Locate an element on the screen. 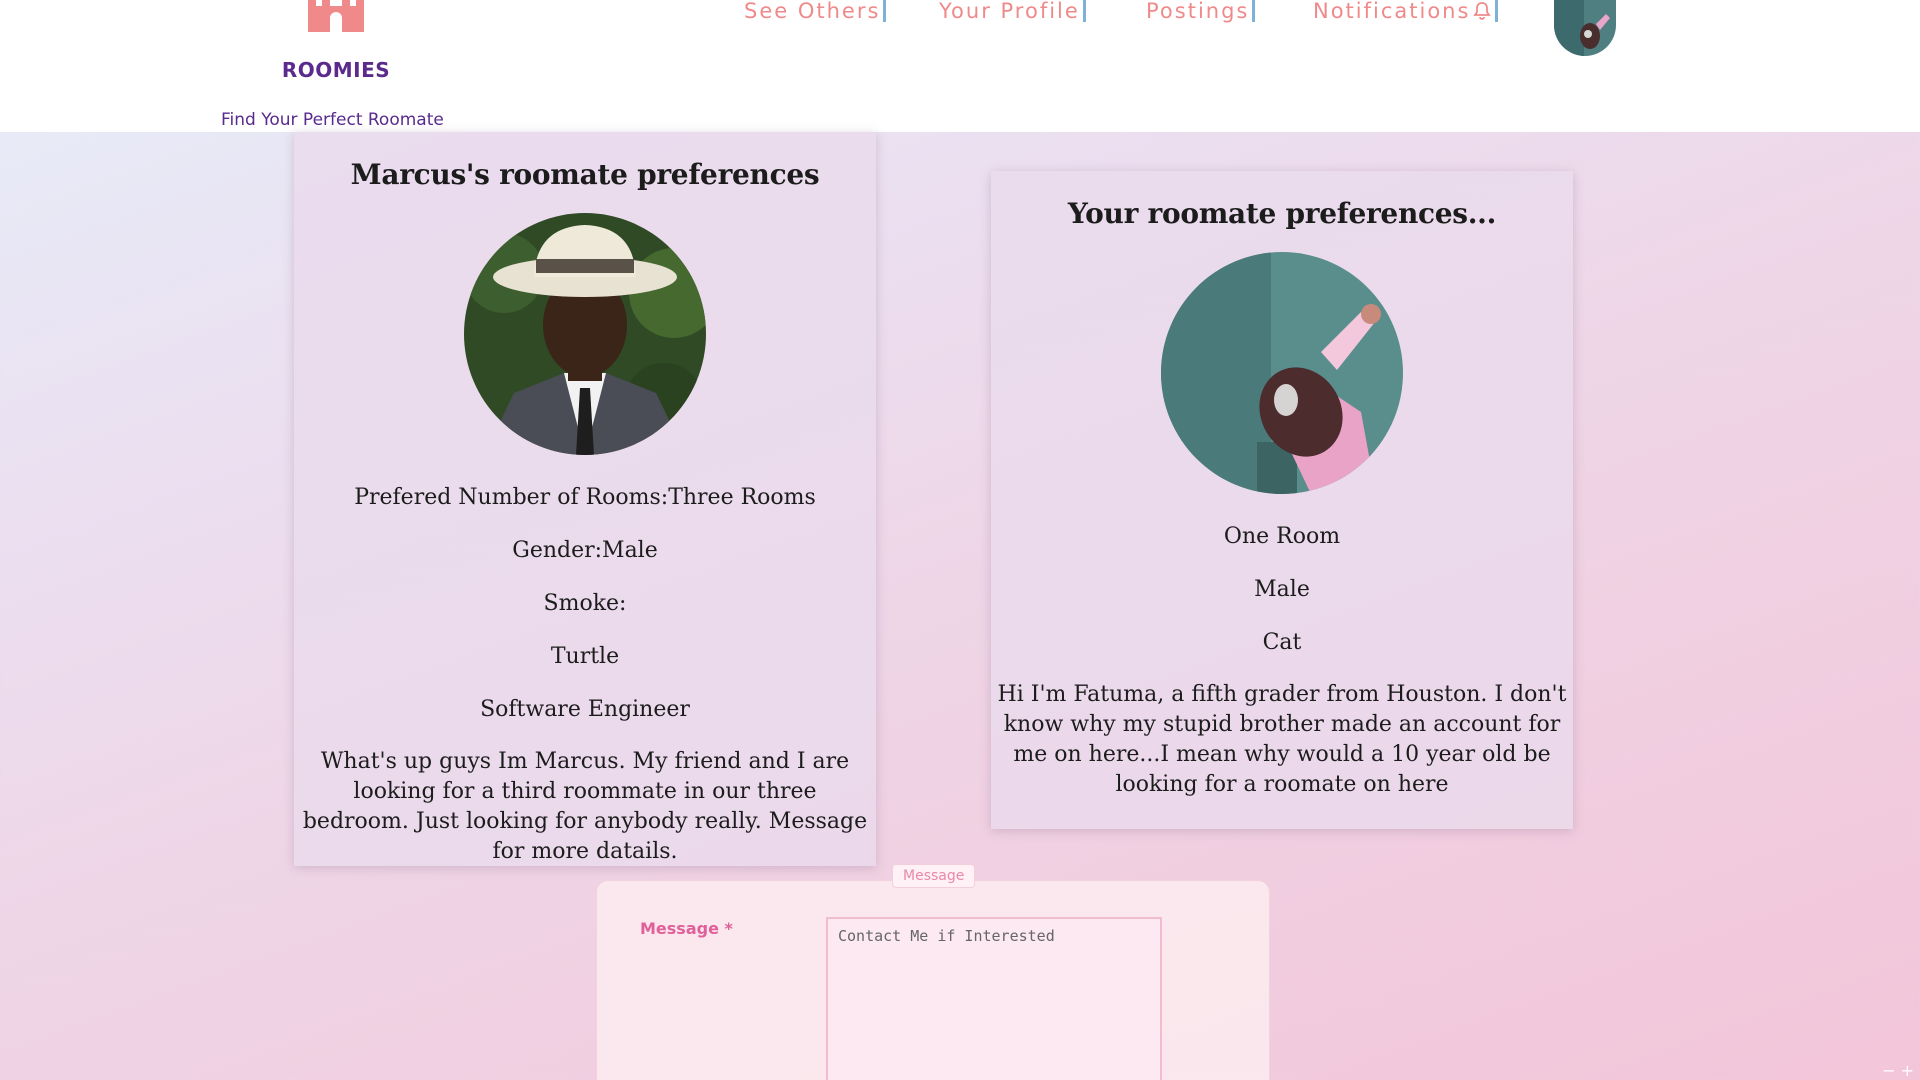 The height and width of the screenshot is (1080, 1920). other-pref-occupation: Software Engineer is located at coordinates (585, 709).